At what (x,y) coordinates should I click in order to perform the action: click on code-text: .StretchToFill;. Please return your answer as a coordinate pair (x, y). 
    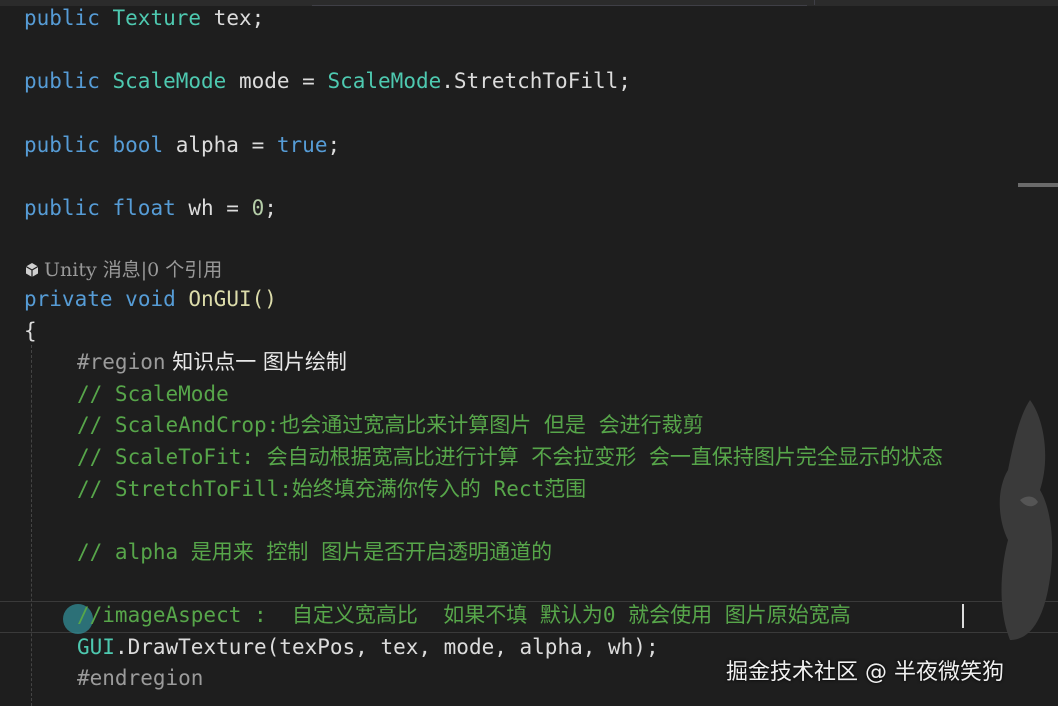
    Looking at the image, I should click on (536, 81).